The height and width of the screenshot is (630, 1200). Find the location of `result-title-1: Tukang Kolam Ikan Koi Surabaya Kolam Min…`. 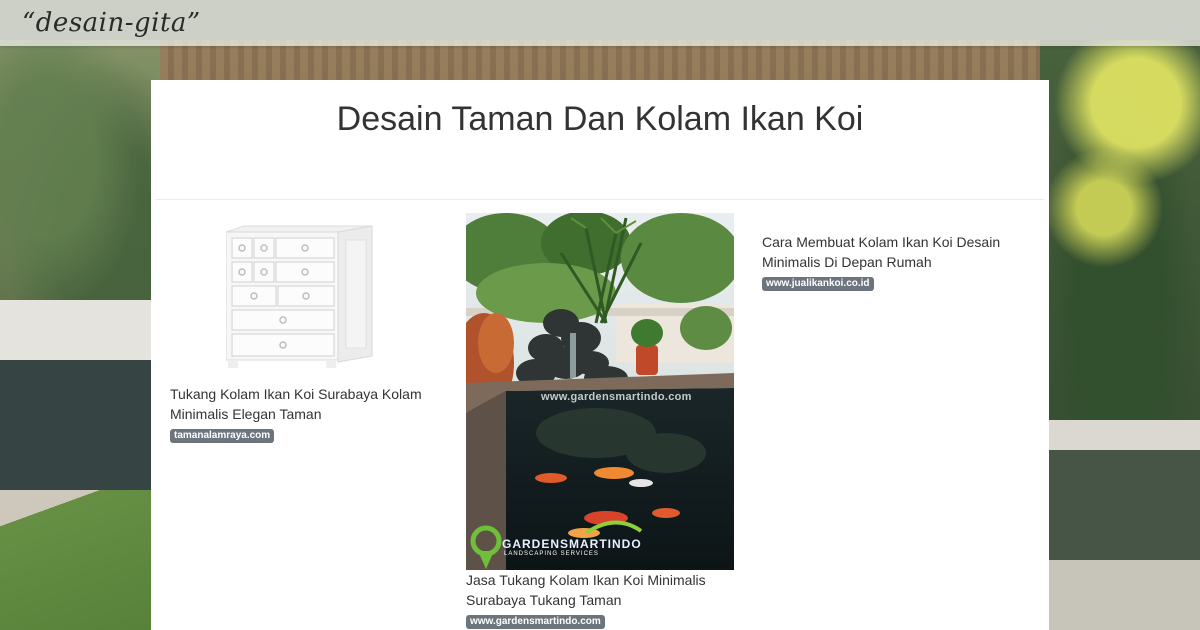

result-title-1: Tukang Kolam Ikan Koi Surabaya Kolam Min… is located at coordinates (305, 404).